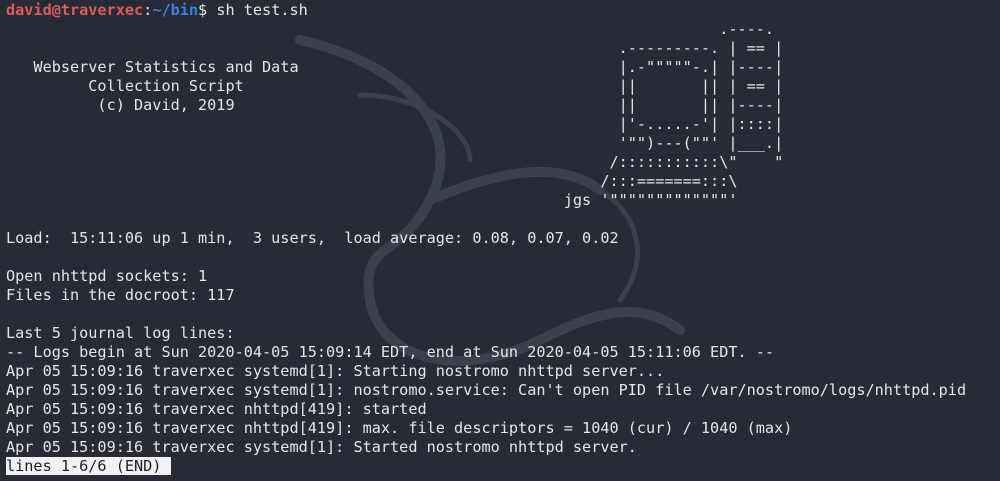 The height and width of the screenshot is (481, 1000). Describe the element at coordinates (262, 10) in the screenshot. I see `prompt-command: sh test.sh` at that location.